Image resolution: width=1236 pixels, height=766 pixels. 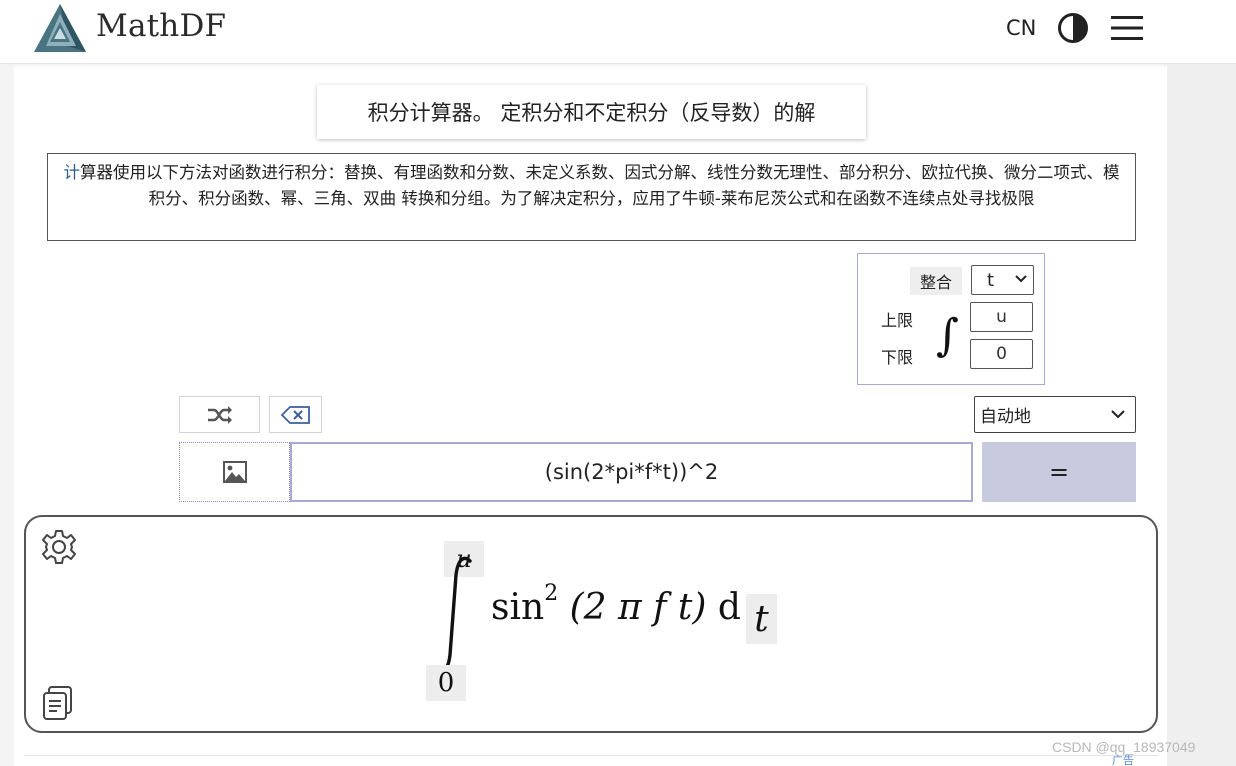 I want to click on page-title: 积分计算器。 定积分和不定积分（反导数）的解, so click(x=591, y=112).